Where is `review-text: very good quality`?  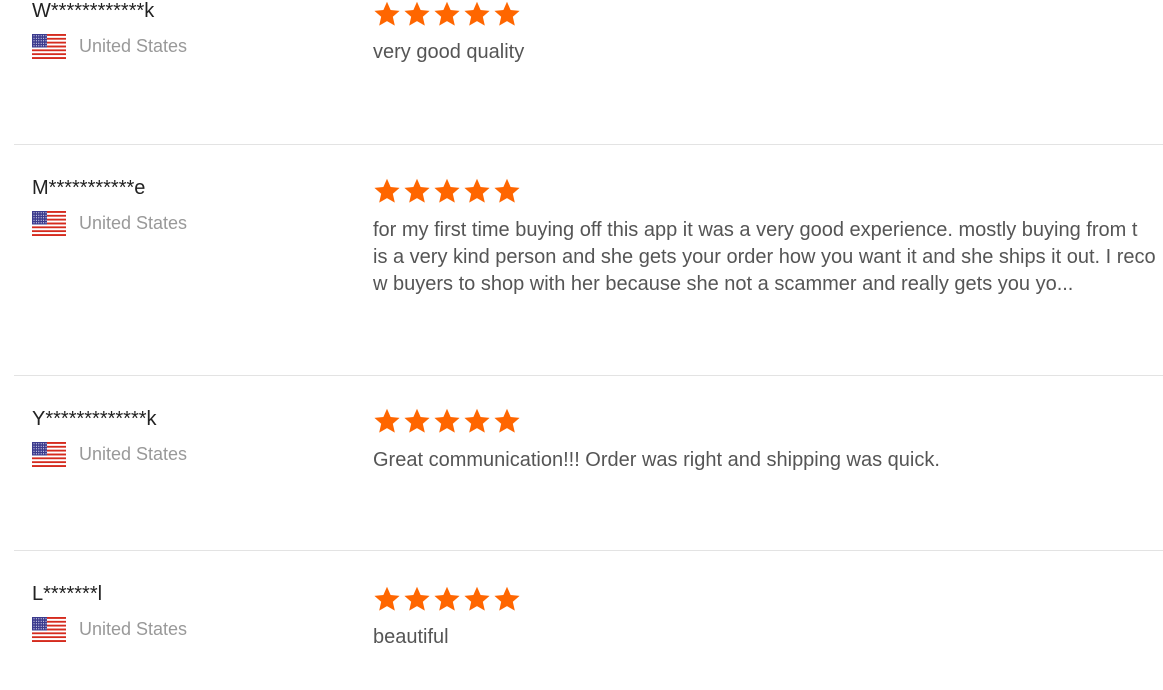
review-text: very good quality is located at coordinates (768, 52).